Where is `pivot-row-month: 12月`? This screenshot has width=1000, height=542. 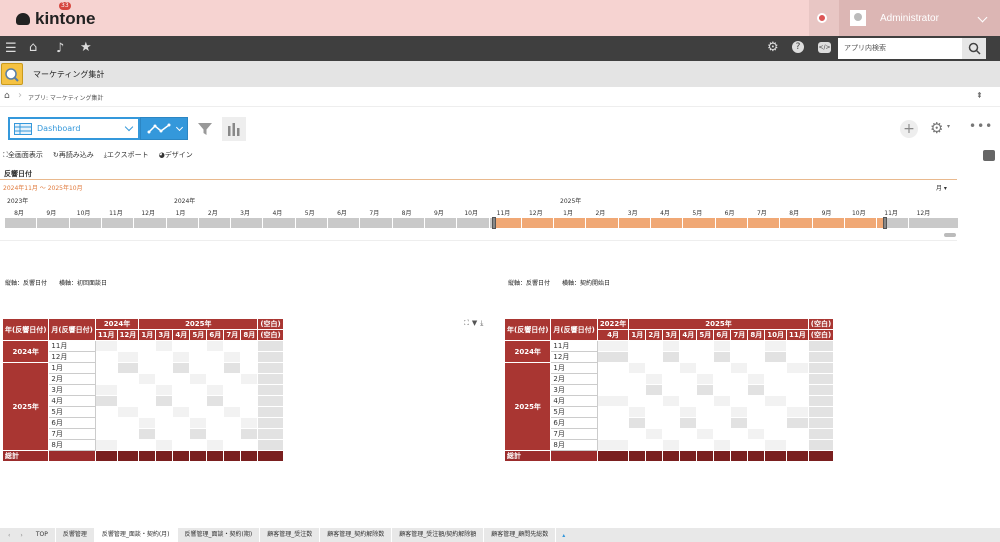 pivot-row-month: 12月 is located at coordinates (72, 357).